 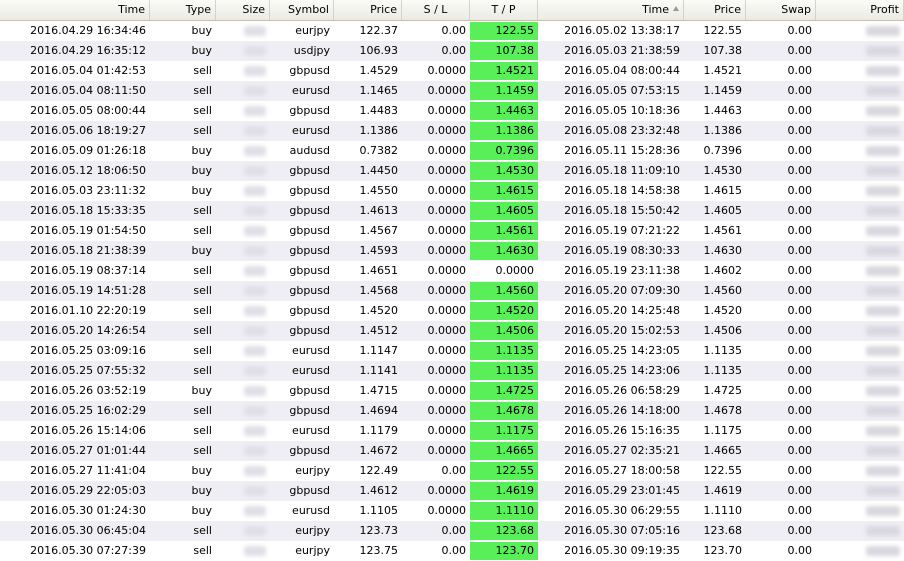 I want to click on header-symbol: Symbol, so click(x=302, y=10).